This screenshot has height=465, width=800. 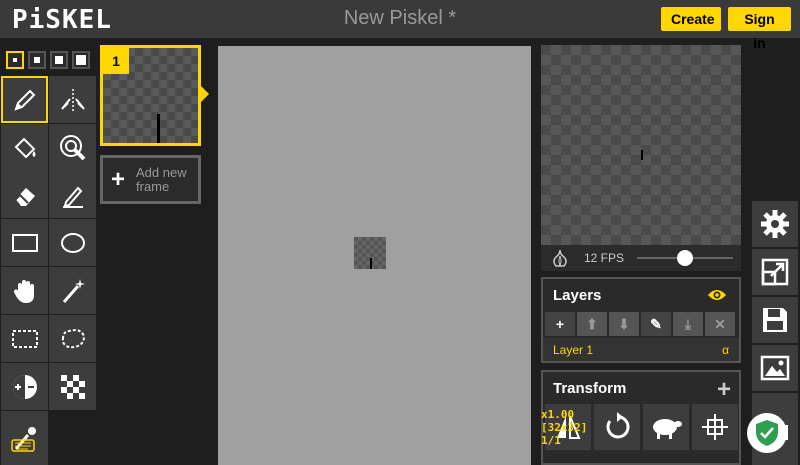 I want to click on move-layer-up-button: ⬆, so click(x=592, y=324).